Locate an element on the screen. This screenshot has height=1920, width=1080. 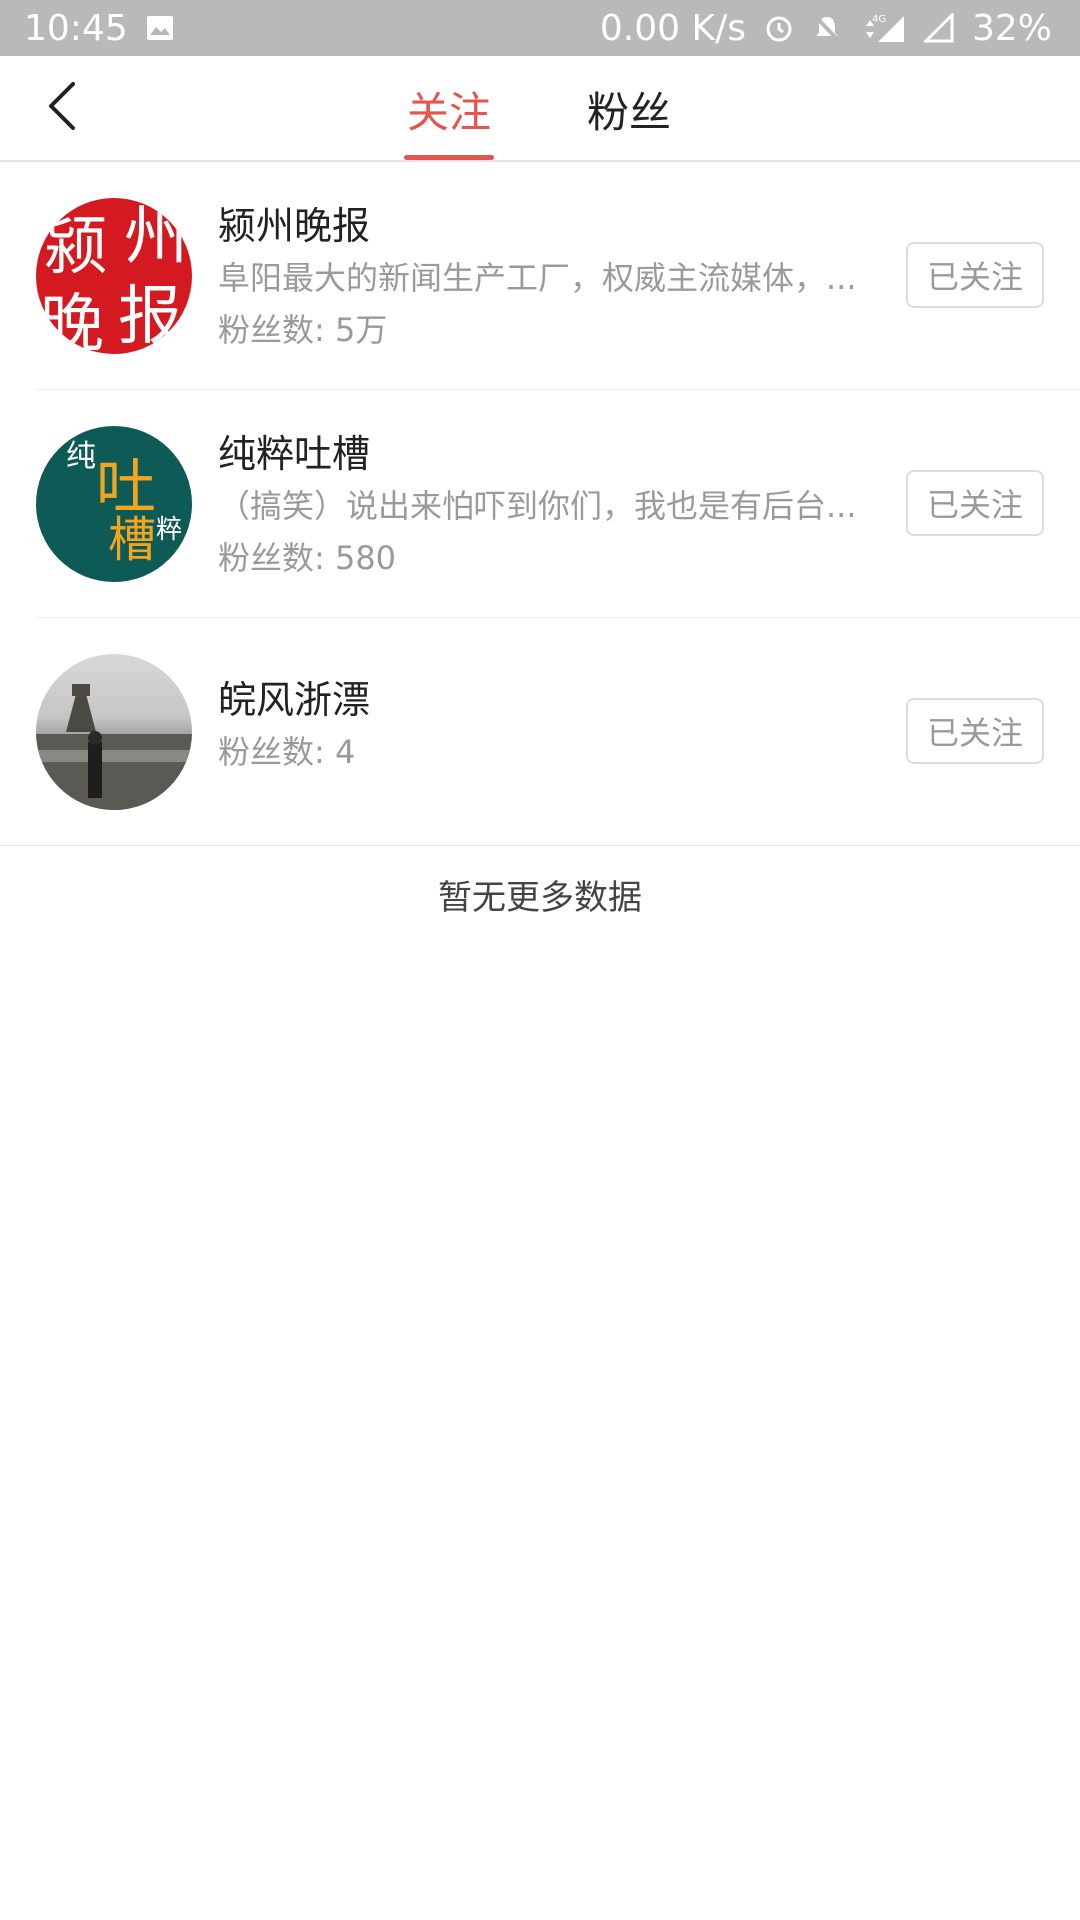
status-time: 10:45 is located at coordinates (76, 28).